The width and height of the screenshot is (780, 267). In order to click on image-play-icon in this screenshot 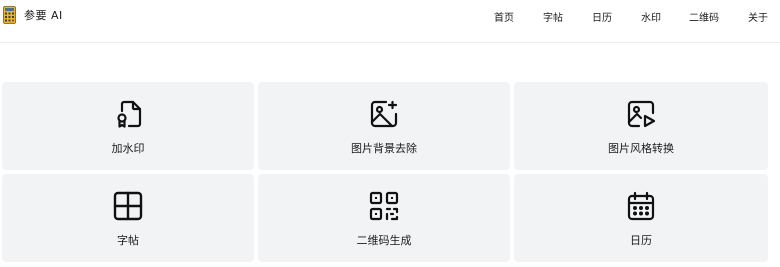, I will do `click(641, 114)`.